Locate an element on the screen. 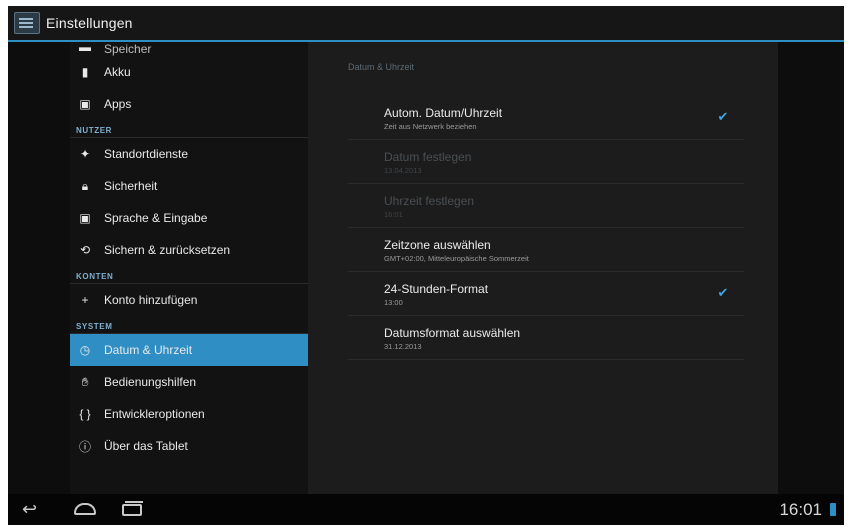  setting-summary: 16:01 is located at coordinates (393, 214).